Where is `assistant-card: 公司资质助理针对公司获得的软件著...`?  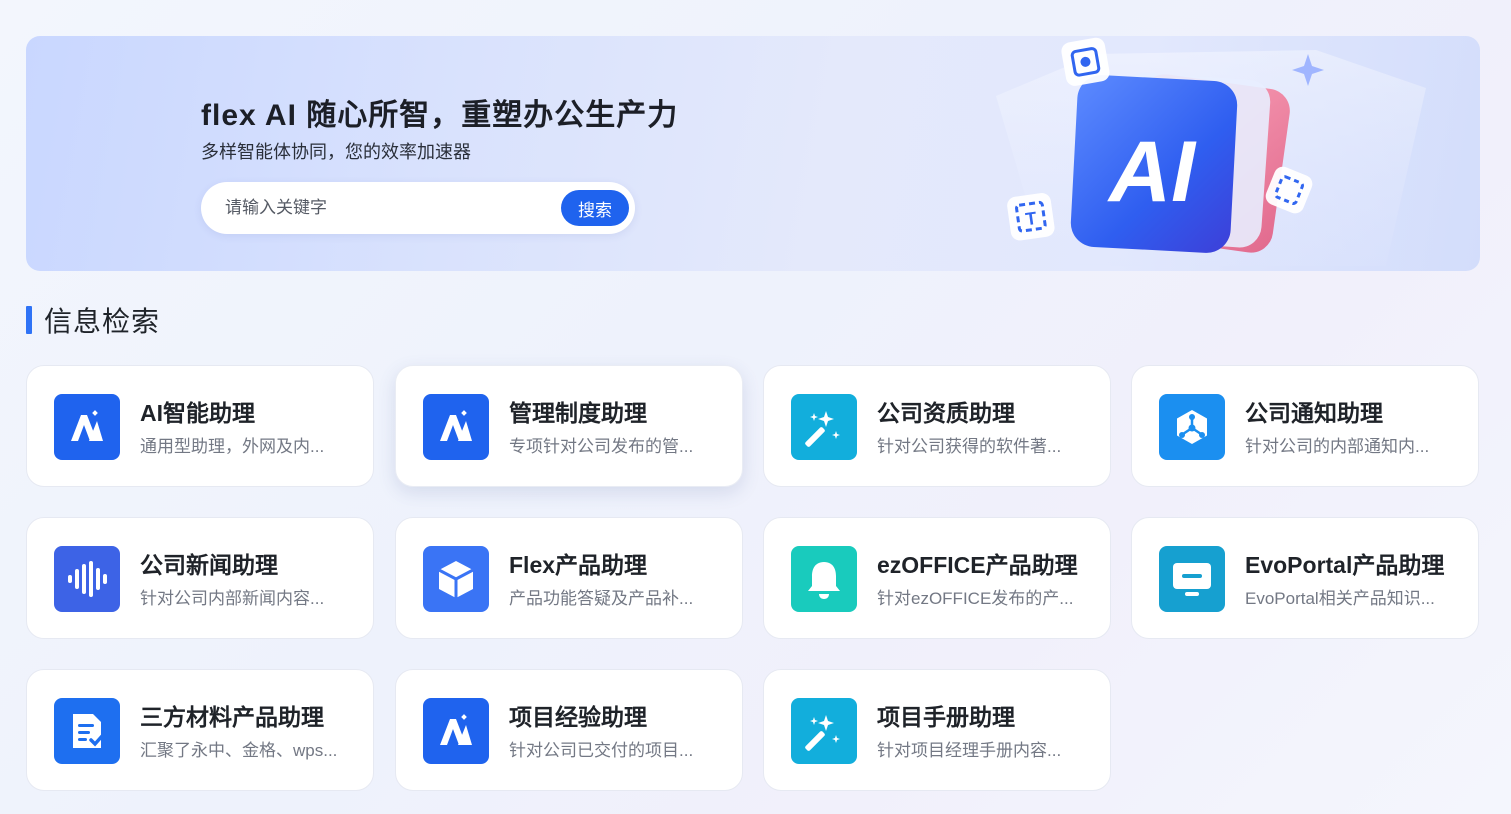 assistant-card: 公司资质助理针对公司获得的软件著... is located at coordinates (937, 426).